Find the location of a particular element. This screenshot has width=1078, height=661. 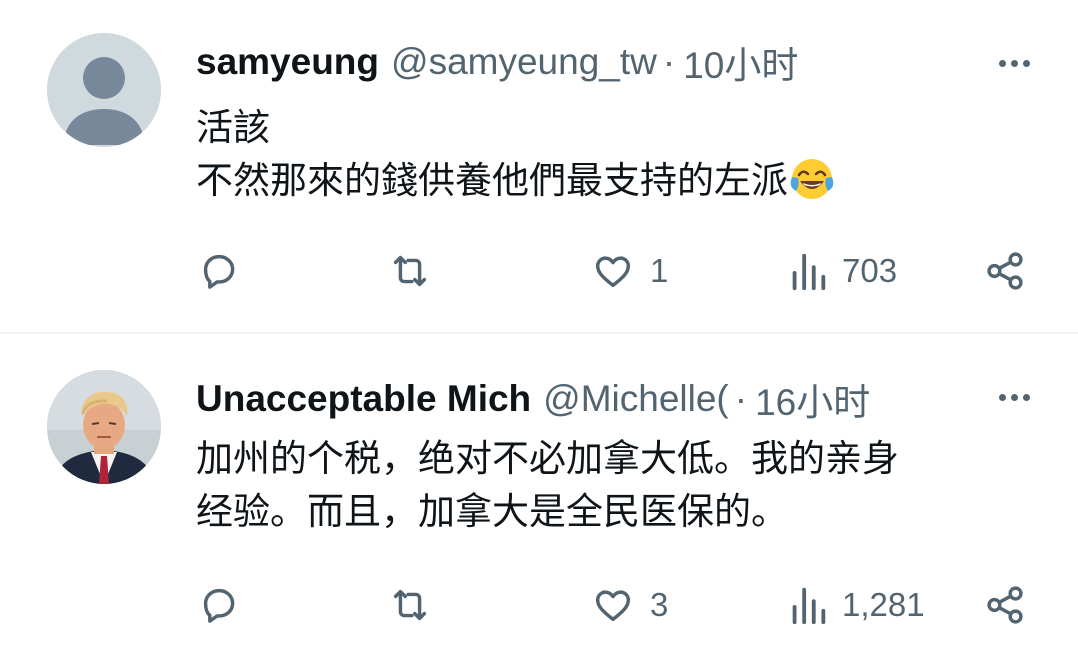

tweet-text: 活該 不然那來的錢供養他們最支持的左派 is located at coordinates (607, 154).